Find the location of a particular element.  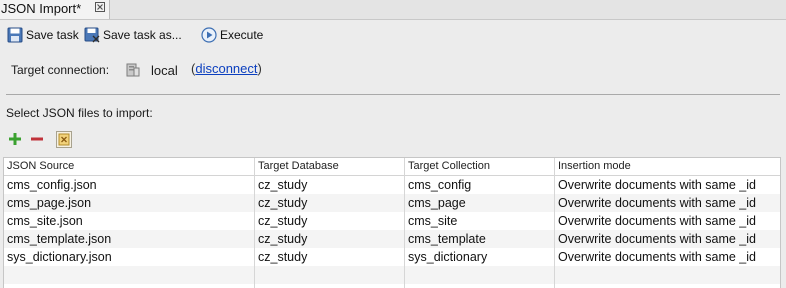

save-icon is located at coordinates (15, 35).